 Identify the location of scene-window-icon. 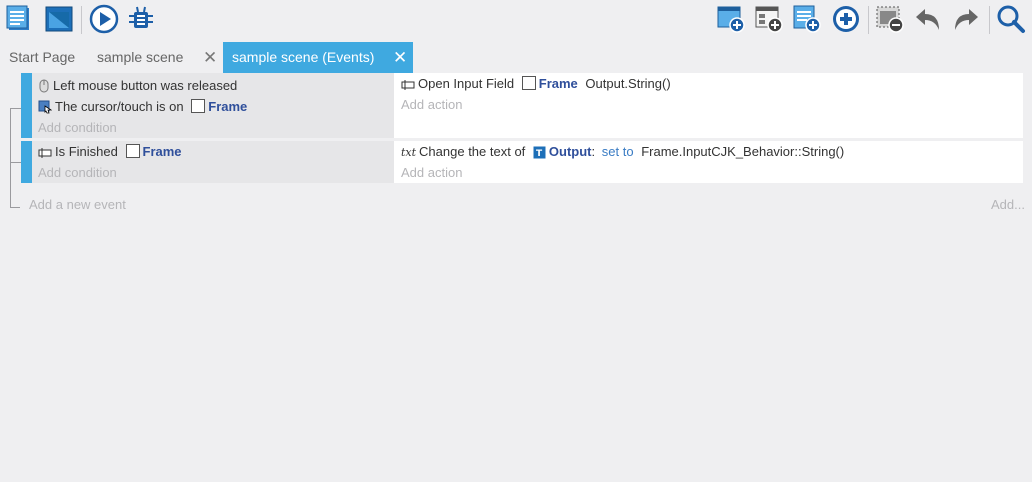
(59, 19).